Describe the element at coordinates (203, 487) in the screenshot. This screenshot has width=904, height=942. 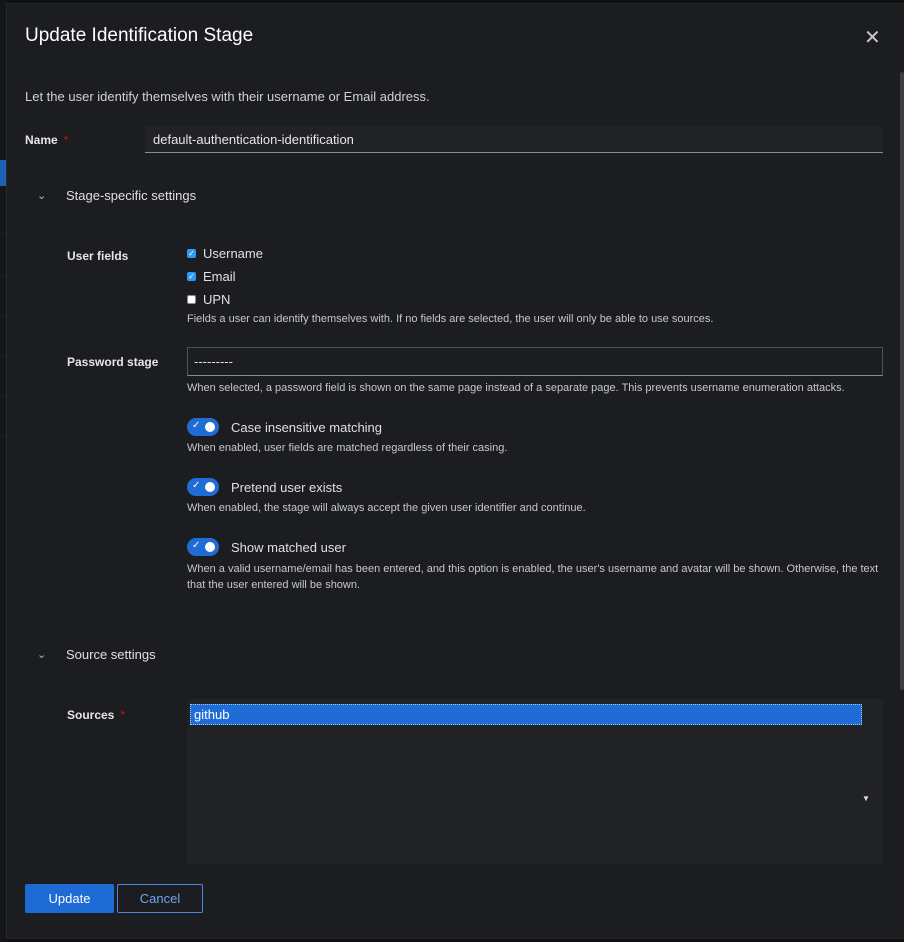
I see `pretend-user-exists-switch: ✓` at that location.